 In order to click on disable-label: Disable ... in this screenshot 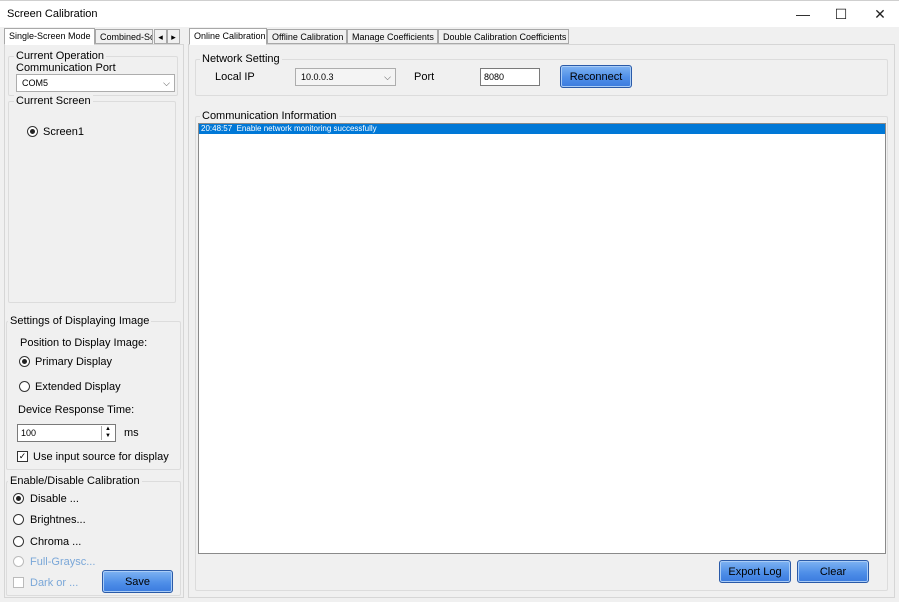, I will do `click(54, 499)`.